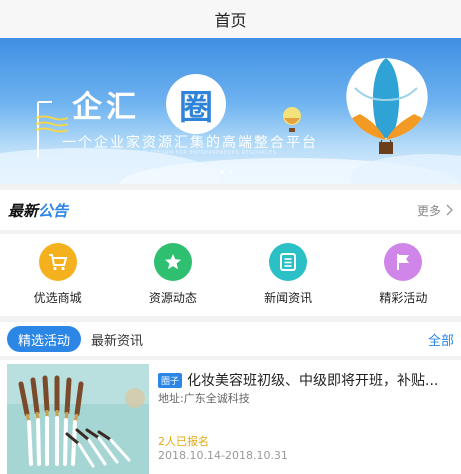 This screenshot has width=461, height=474. I want to click on tab-featured-activities: 精选活动, so click(44, 339).